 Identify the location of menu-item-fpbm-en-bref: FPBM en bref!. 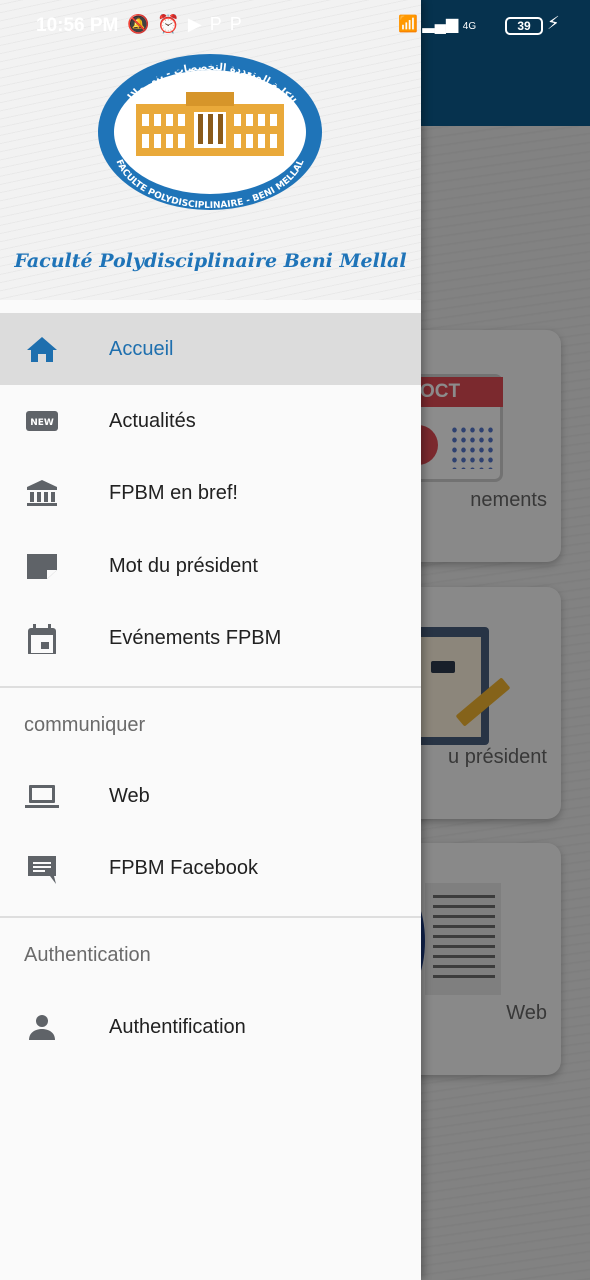
(210, 493).